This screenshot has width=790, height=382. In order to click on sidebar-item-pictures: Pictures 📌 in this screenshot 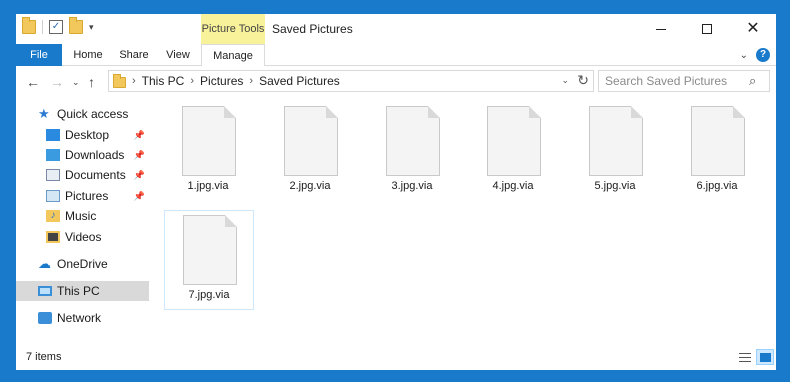, I will do `click(82, 196)`.